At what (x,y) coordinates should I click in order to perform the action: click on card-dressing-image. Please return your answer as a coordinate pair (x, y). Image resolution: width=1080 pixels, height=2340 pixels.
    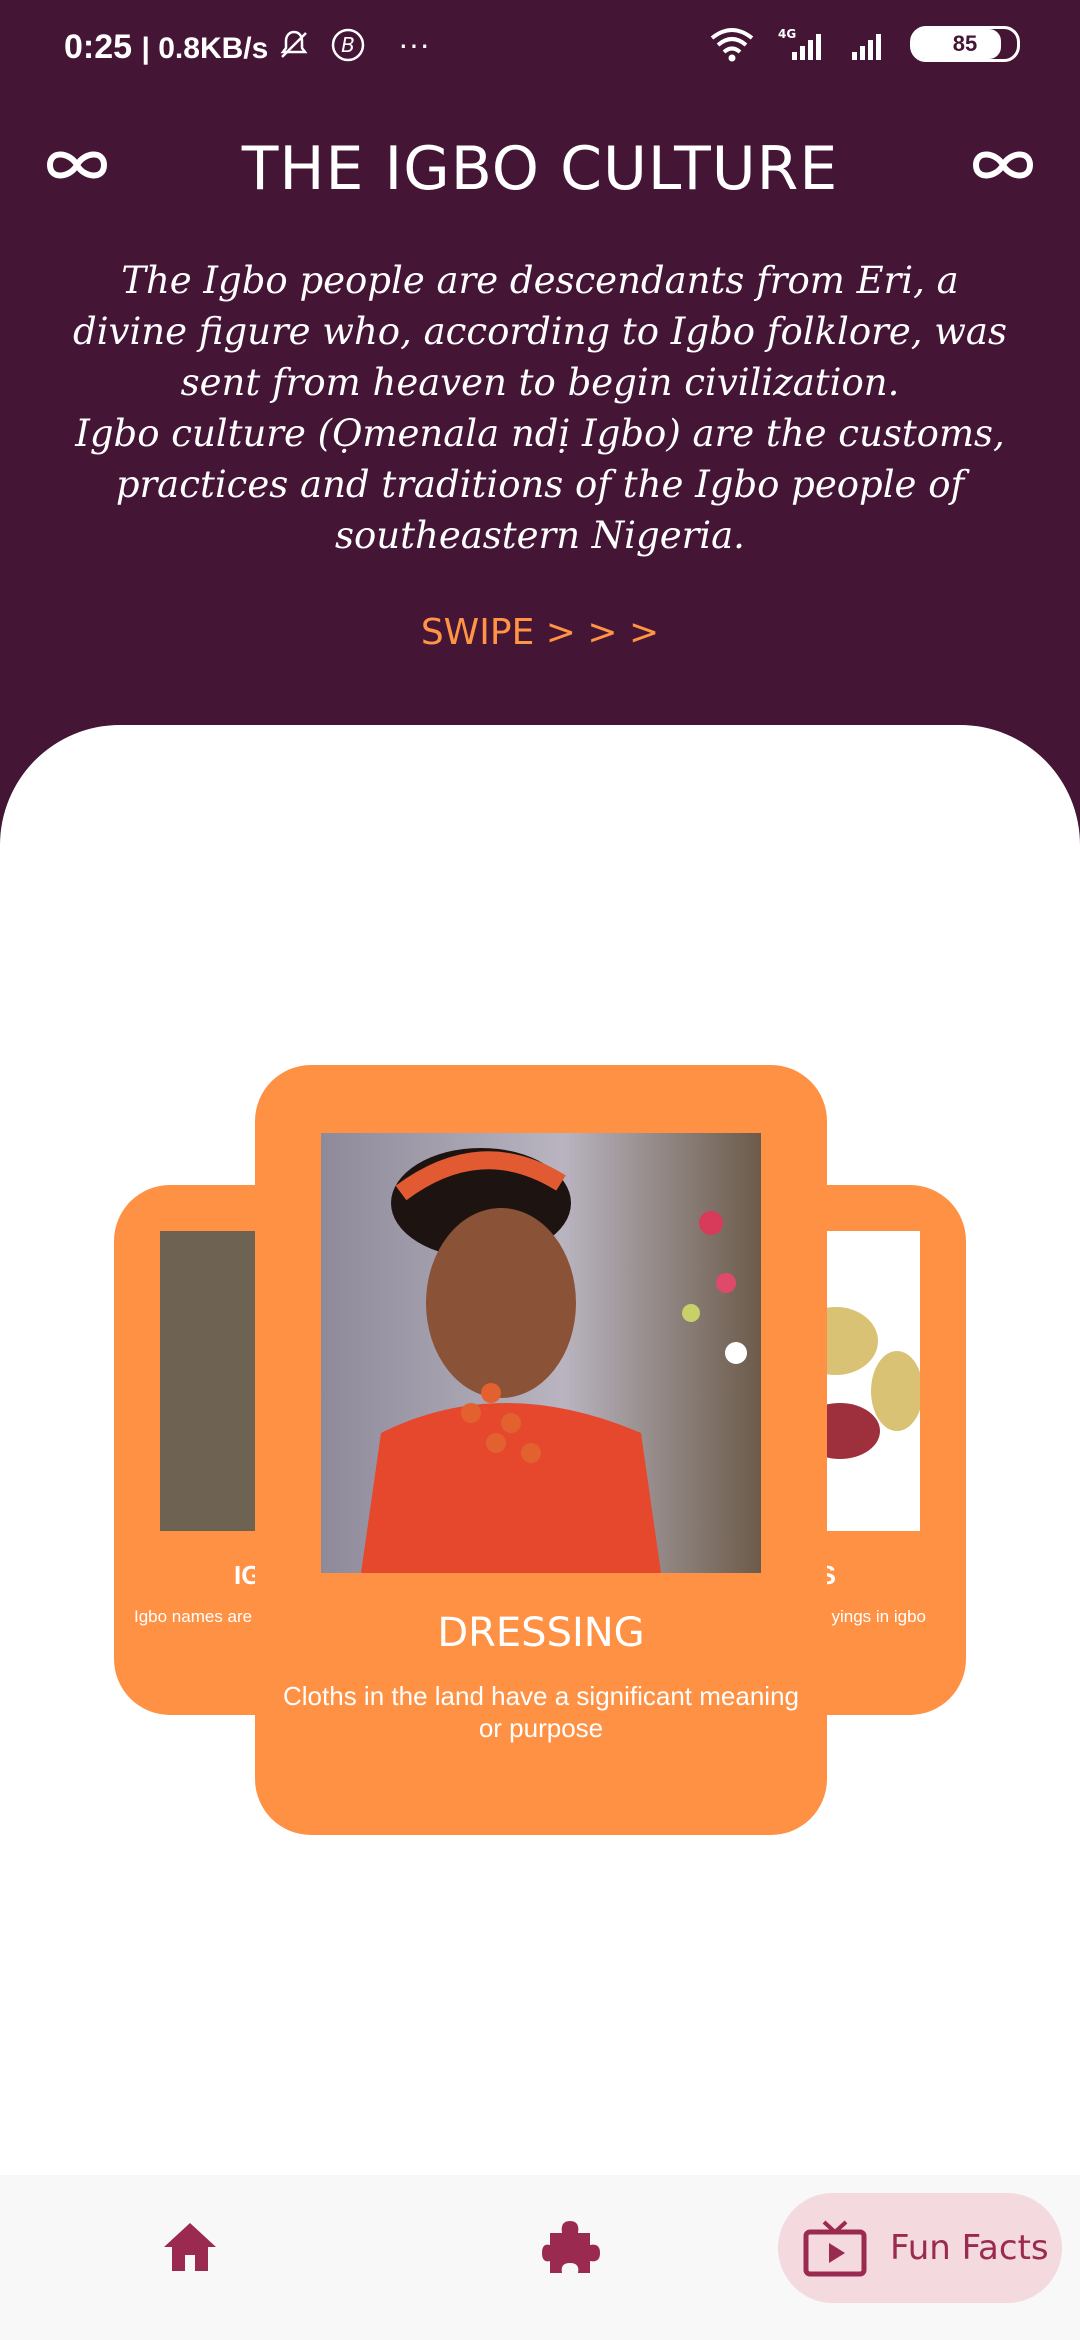
    Looking at the image, I should click on (541, 1353).